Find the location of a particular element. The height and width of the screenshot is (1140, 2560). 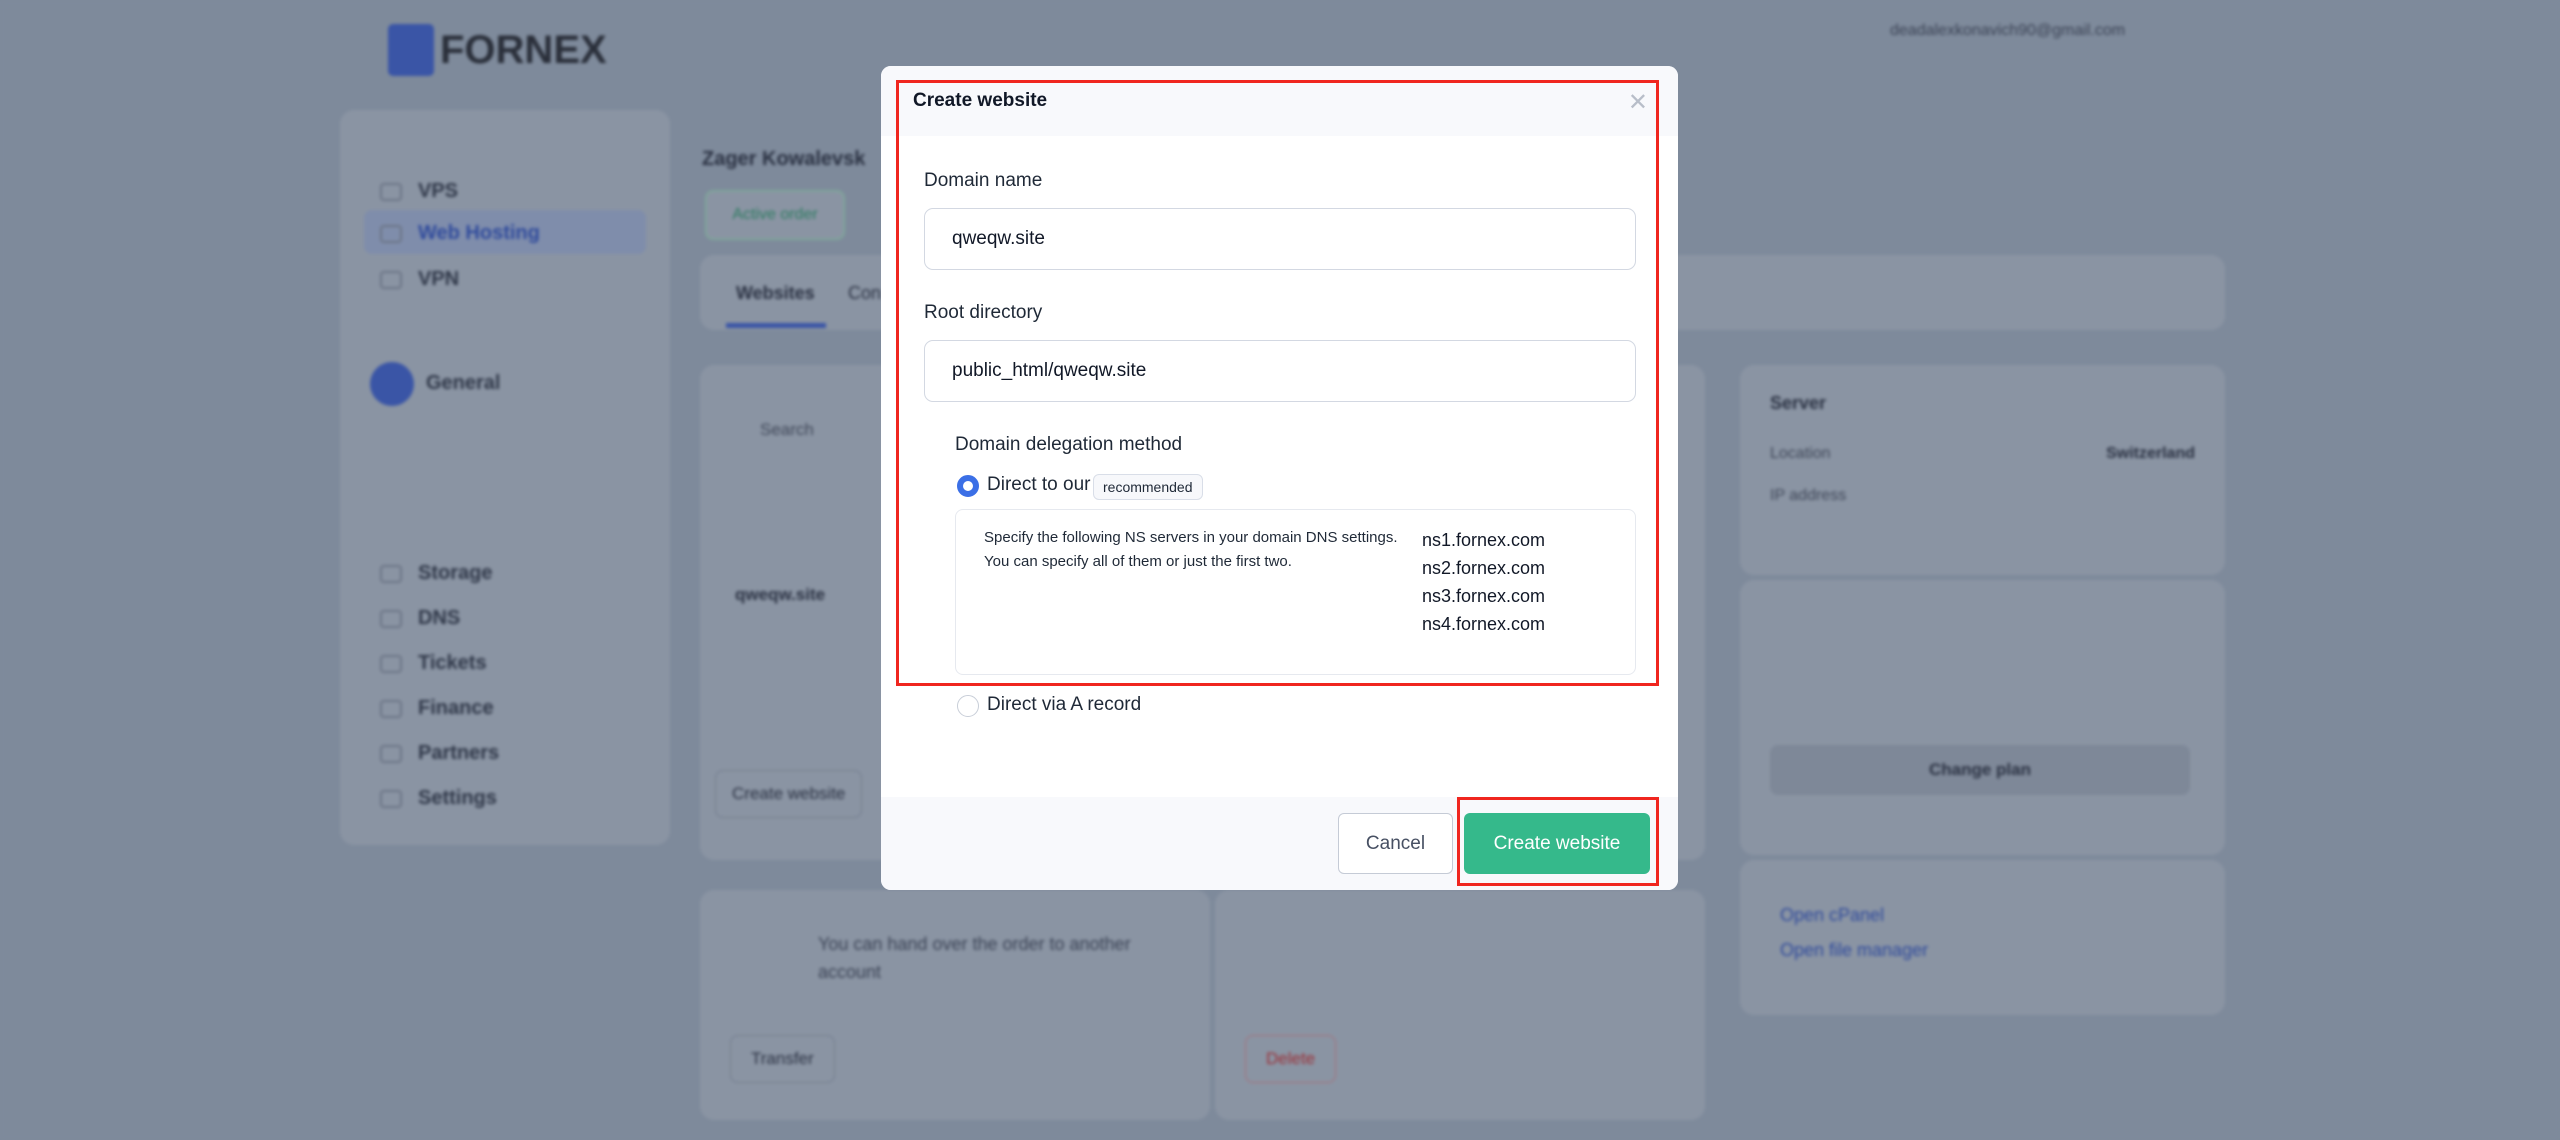

ns-server: ns4.fornex.com is located at coordinates (1484, 624).